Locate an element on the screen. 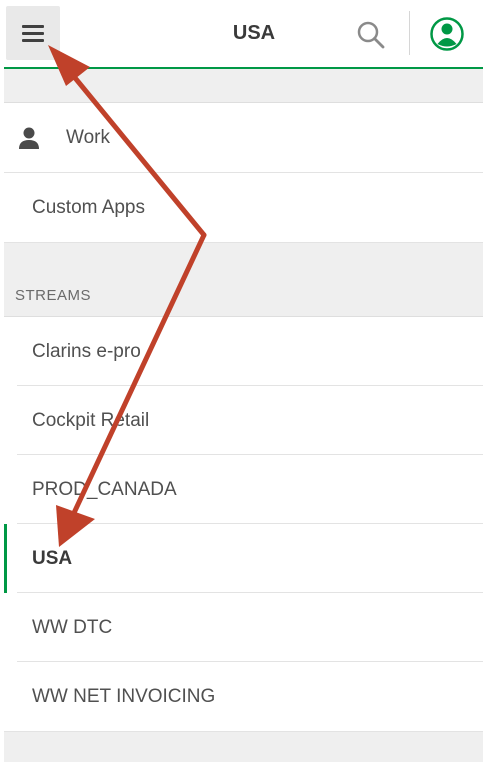  menu-item-label: Work is located at coordinates (88, 137).